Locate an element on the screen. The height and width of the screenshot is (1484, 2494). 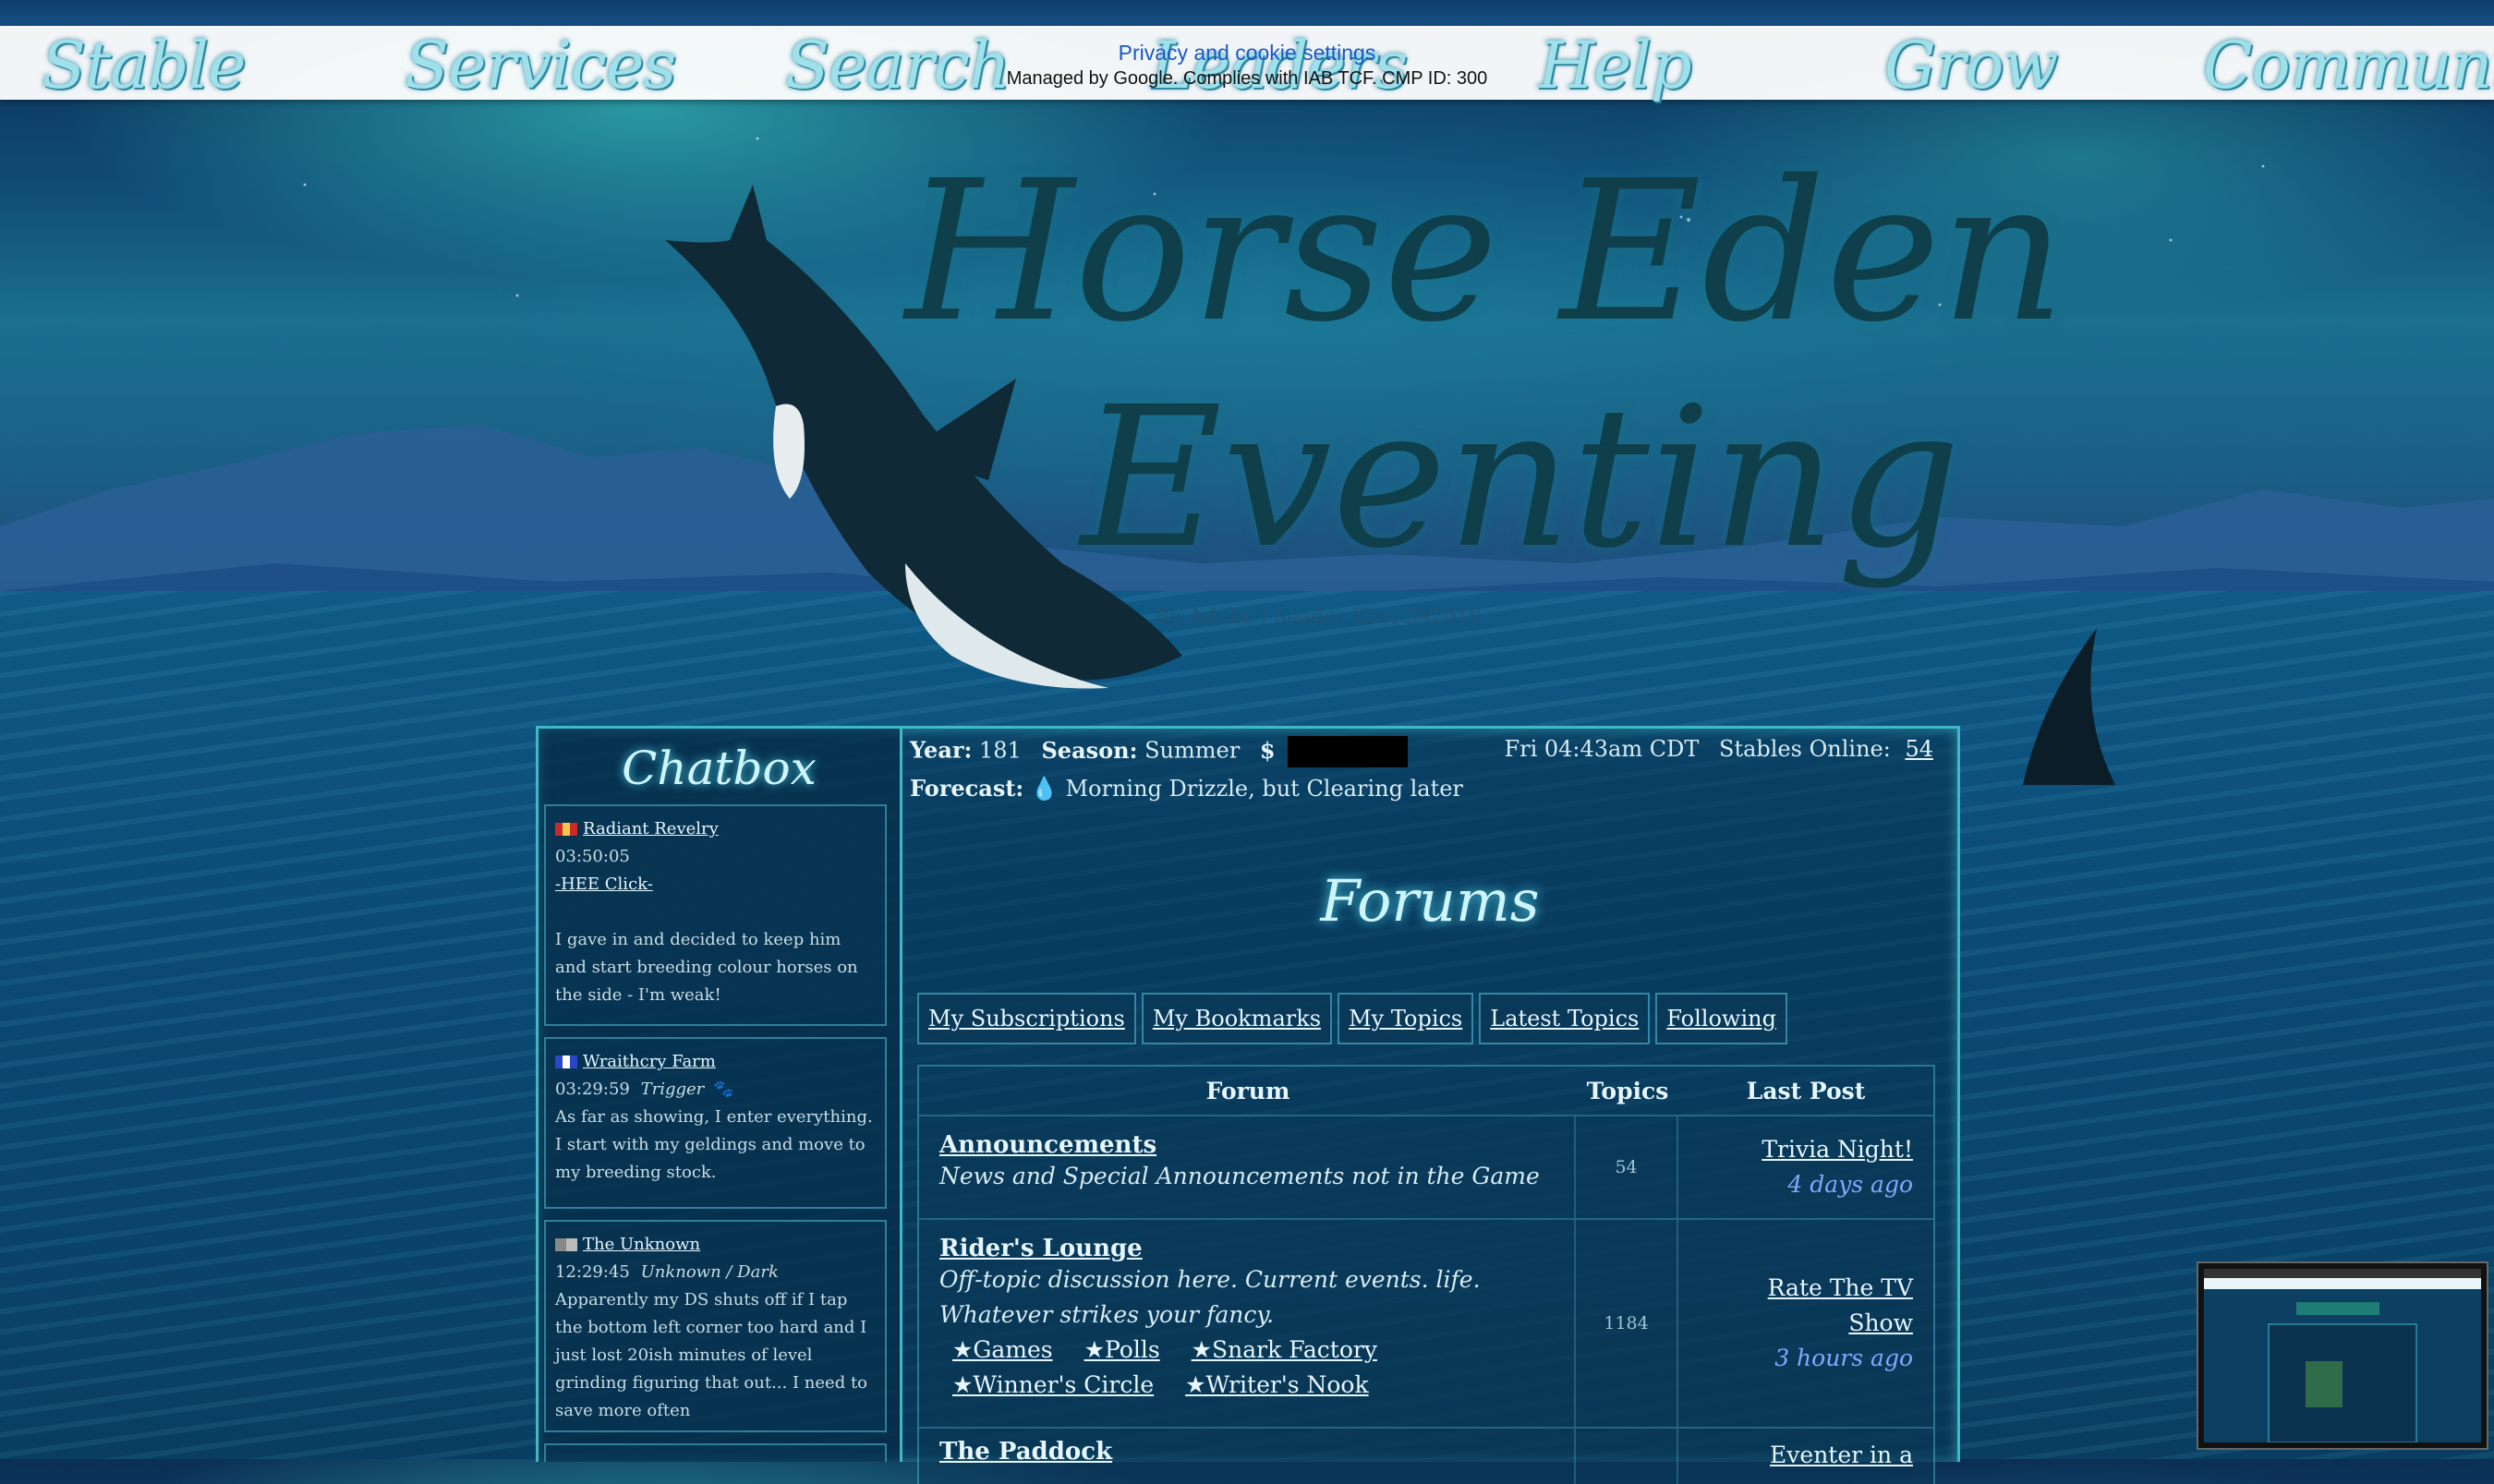
rain-icon: 💧 is located at coordinates (1044, 789).